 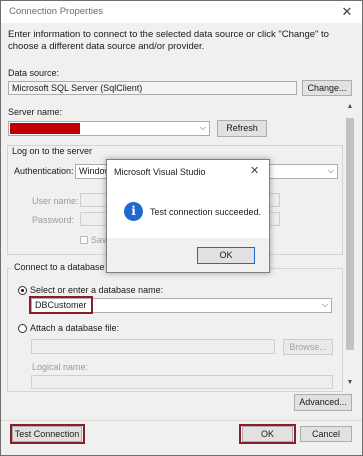 What do you see at coordinates (22, 328) in the screenshot?
I see `attach-database-radio` at bounding box center [22, 328].